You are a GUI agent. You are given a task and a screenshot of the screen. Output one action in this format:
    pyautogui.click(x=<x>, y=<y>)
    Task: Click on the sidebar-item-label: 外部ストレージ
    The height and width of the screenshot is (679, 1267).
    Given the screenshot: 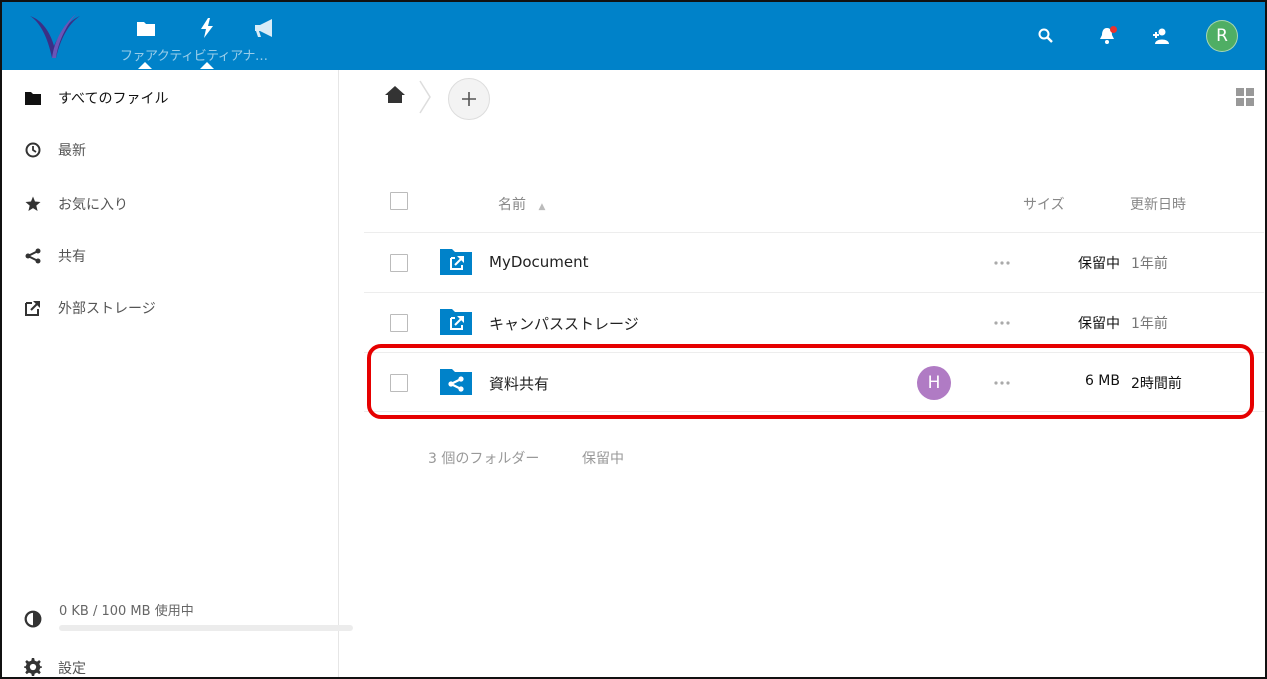 What is the action you would take?
    pyautogui.click(x=107, y=309)
    